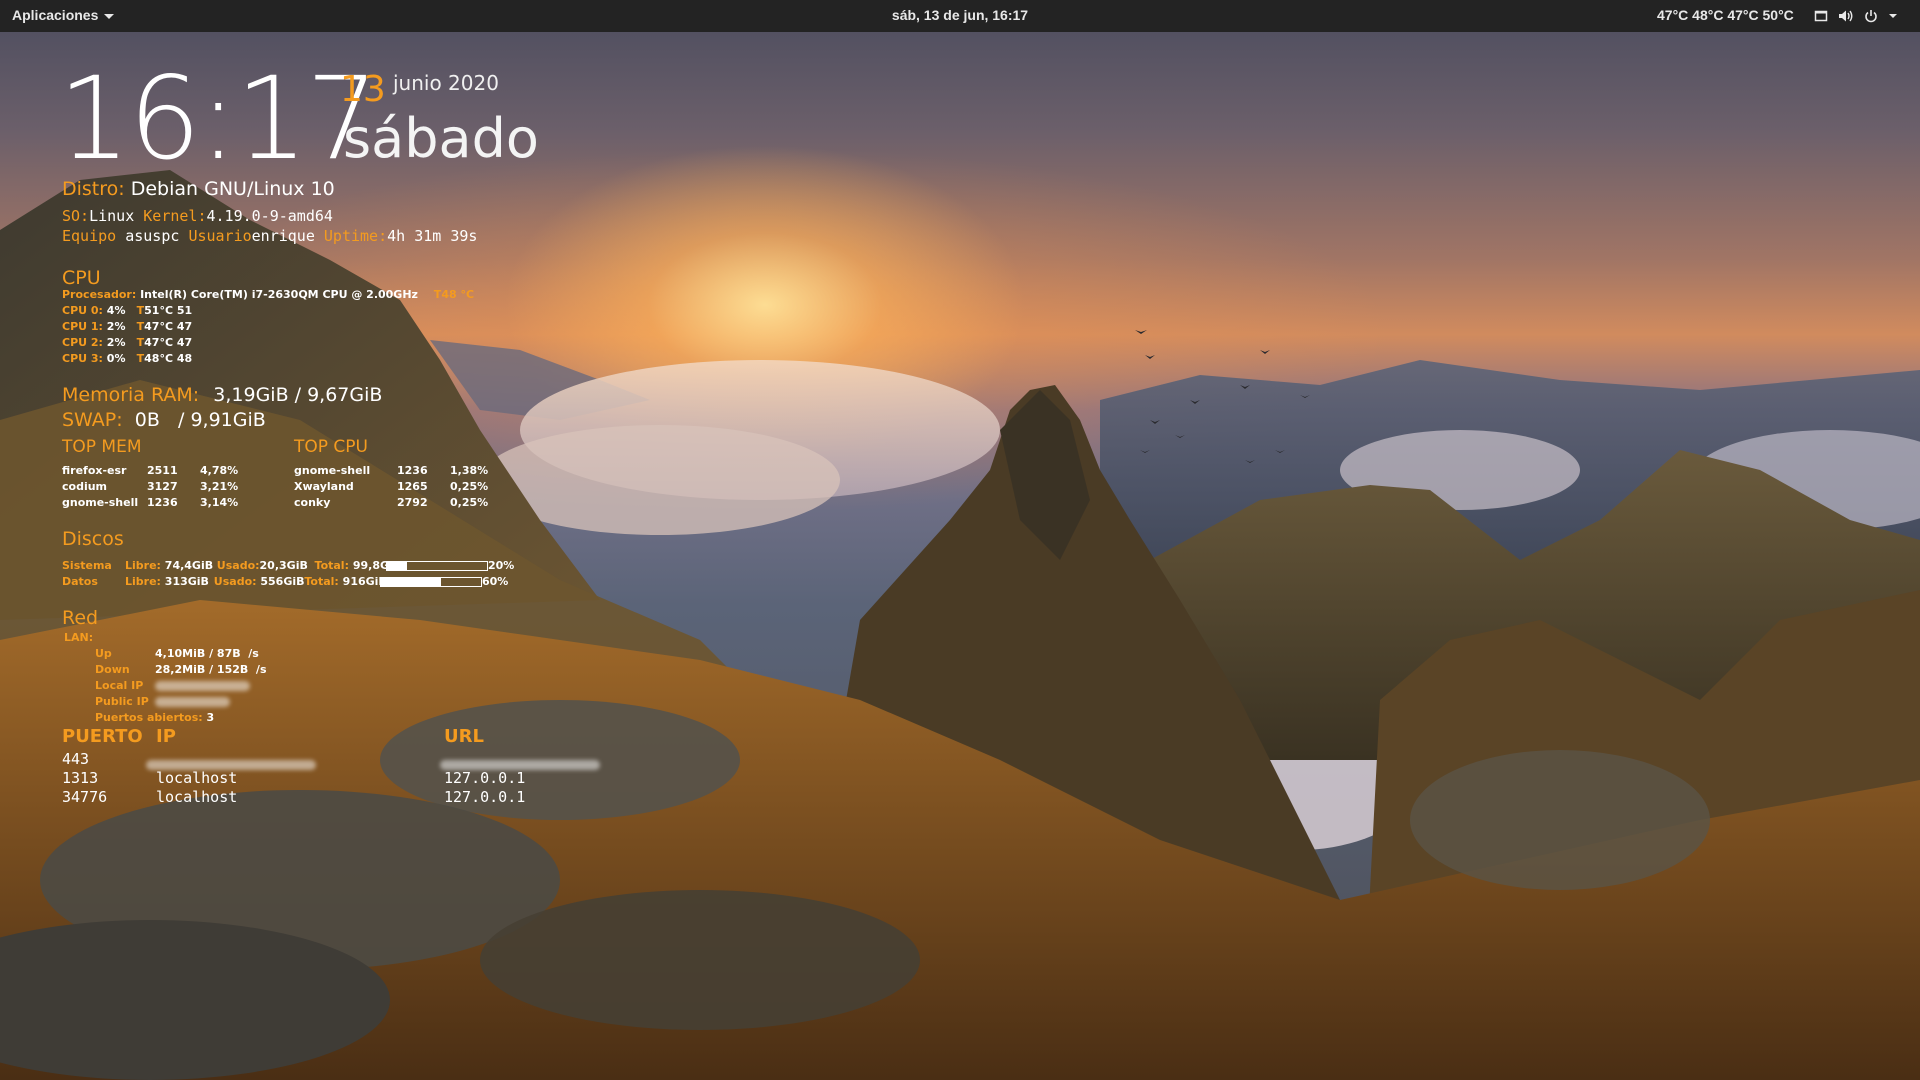 This screenshot has width=1920, height=1080. Describe the element at coordinates (219, 486) in the screenshot. I see `process-pct: 3,21%` at that location.